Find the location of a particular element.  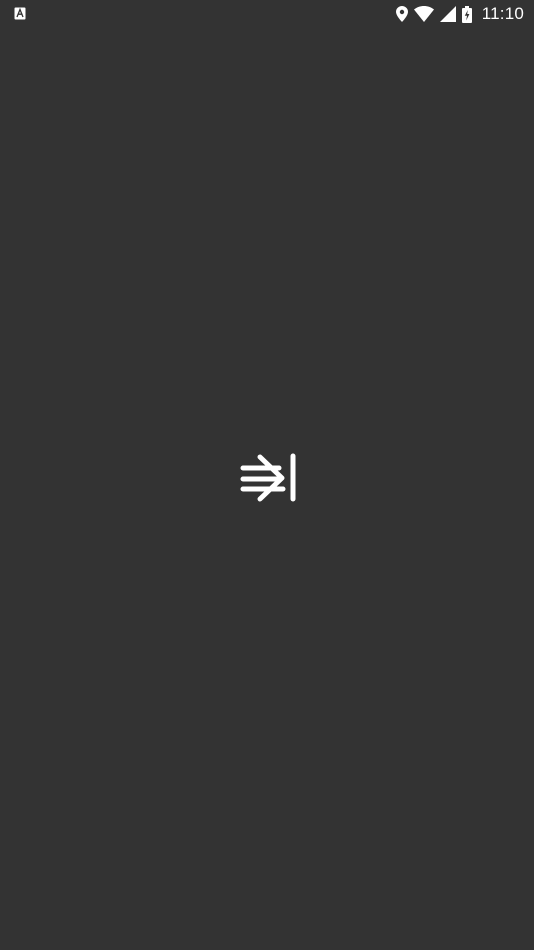

location-icon is located at coordinates (401, 14).